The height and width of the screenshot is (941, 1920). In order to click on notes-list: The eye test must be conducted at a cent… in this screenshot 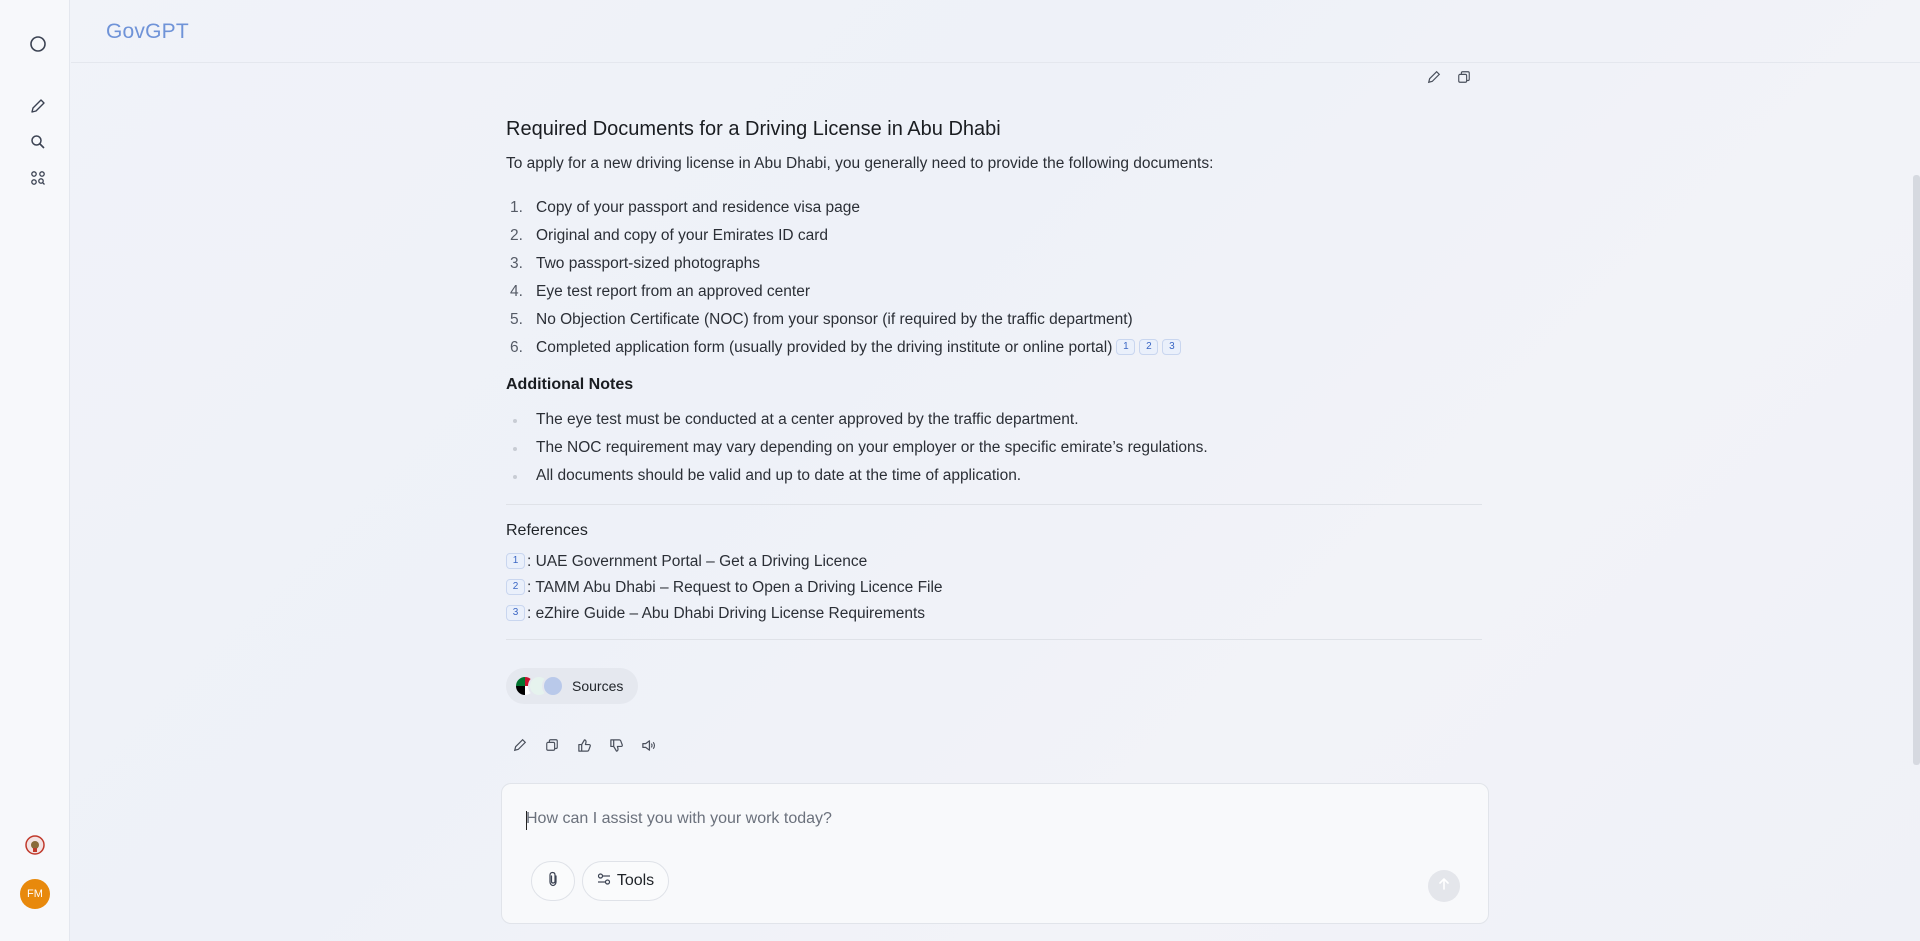, I will do `click(994, 448)`.